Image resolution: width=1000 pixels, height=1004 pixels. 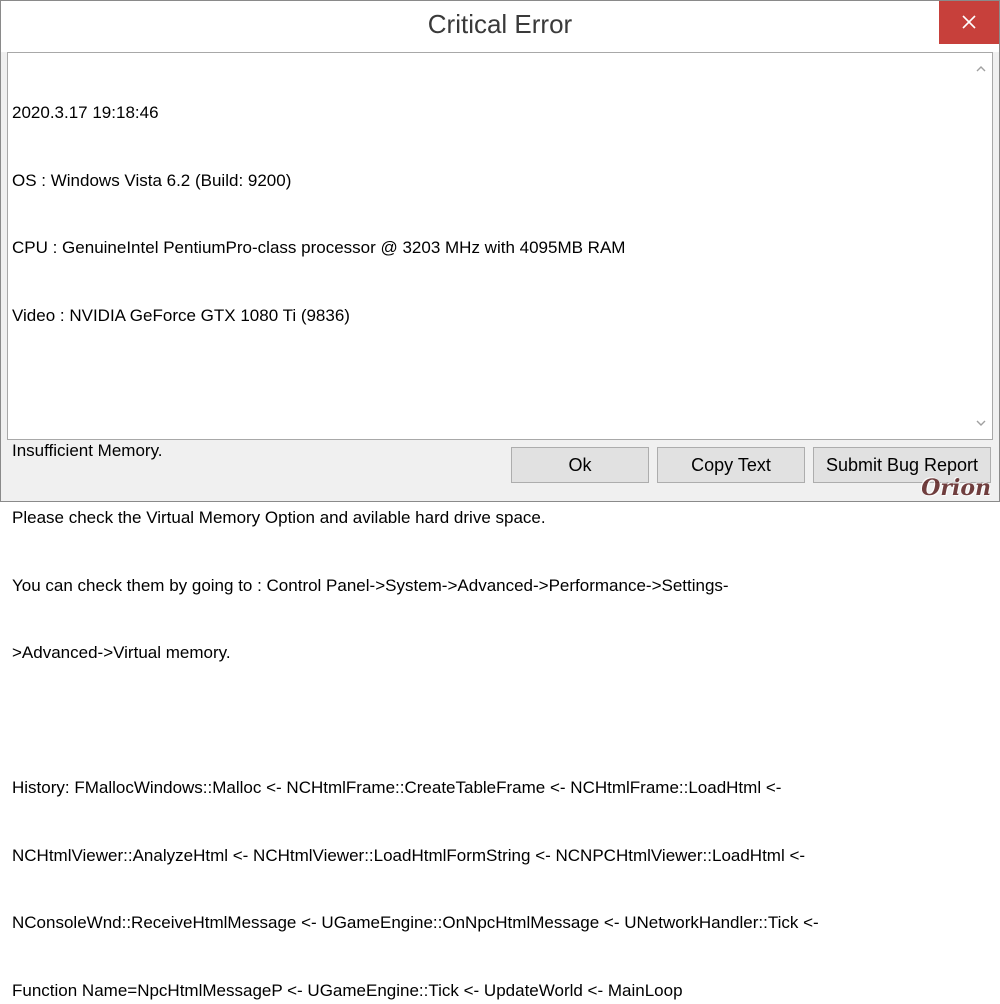 I want to click on close-button, so click(x=969, y=22).